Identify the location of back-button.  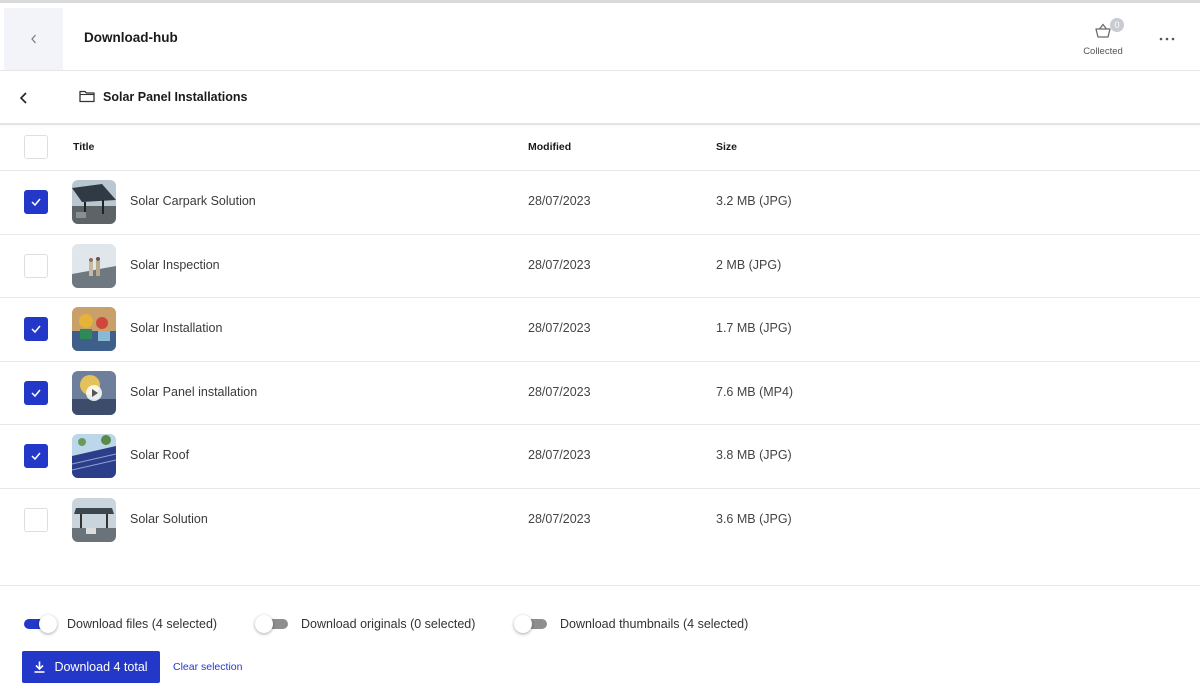
(33, 39).